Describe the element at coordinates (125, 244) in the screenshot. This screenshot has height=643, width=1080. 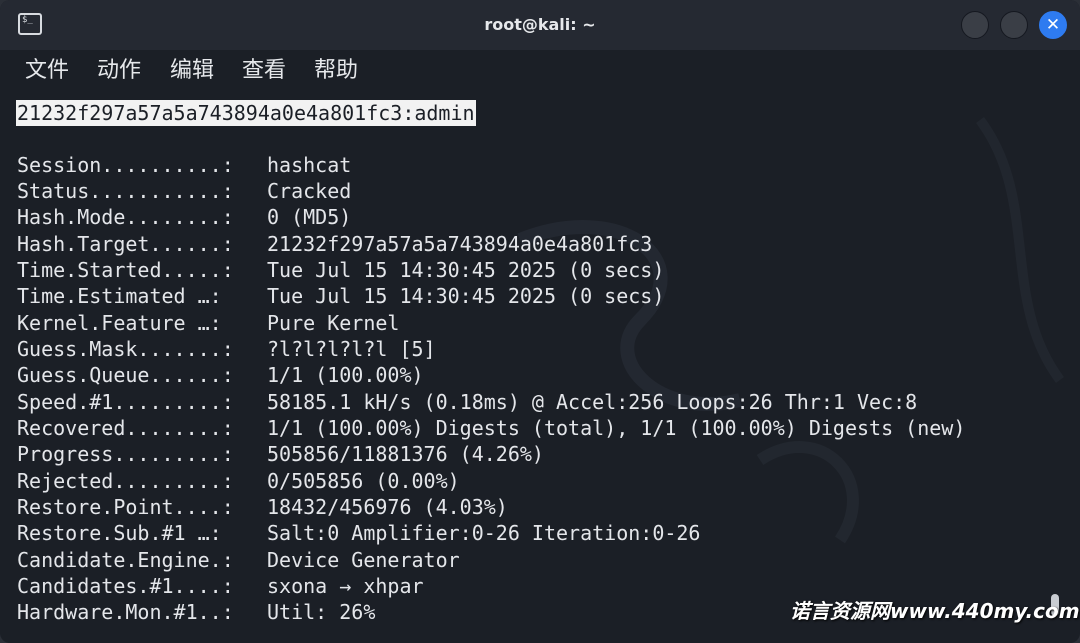
I see `row-key: Hash.Target......:` at that location.